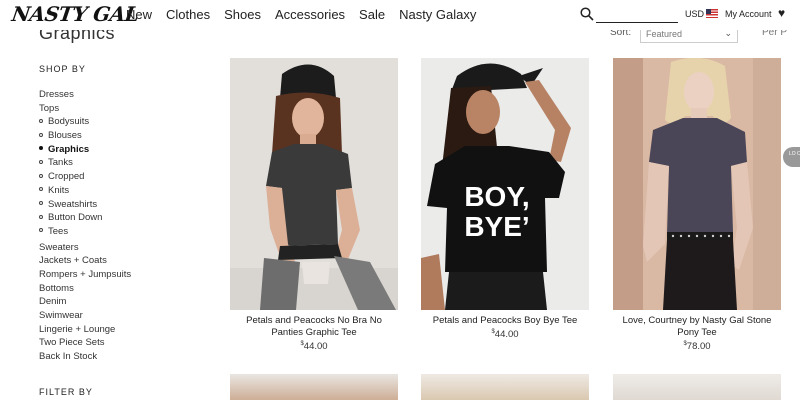 This screenshot has width=800, height=400. Describe the element at coordinates (697, 347) in the screenshot. I see `product-price: $78.00` at that location.